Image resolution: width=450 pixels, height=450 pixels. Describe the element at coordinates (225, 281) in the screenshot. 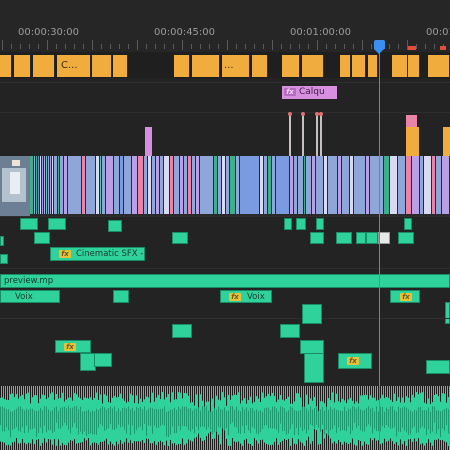

I see `preview-audio-clip: preview.mp` at that location.